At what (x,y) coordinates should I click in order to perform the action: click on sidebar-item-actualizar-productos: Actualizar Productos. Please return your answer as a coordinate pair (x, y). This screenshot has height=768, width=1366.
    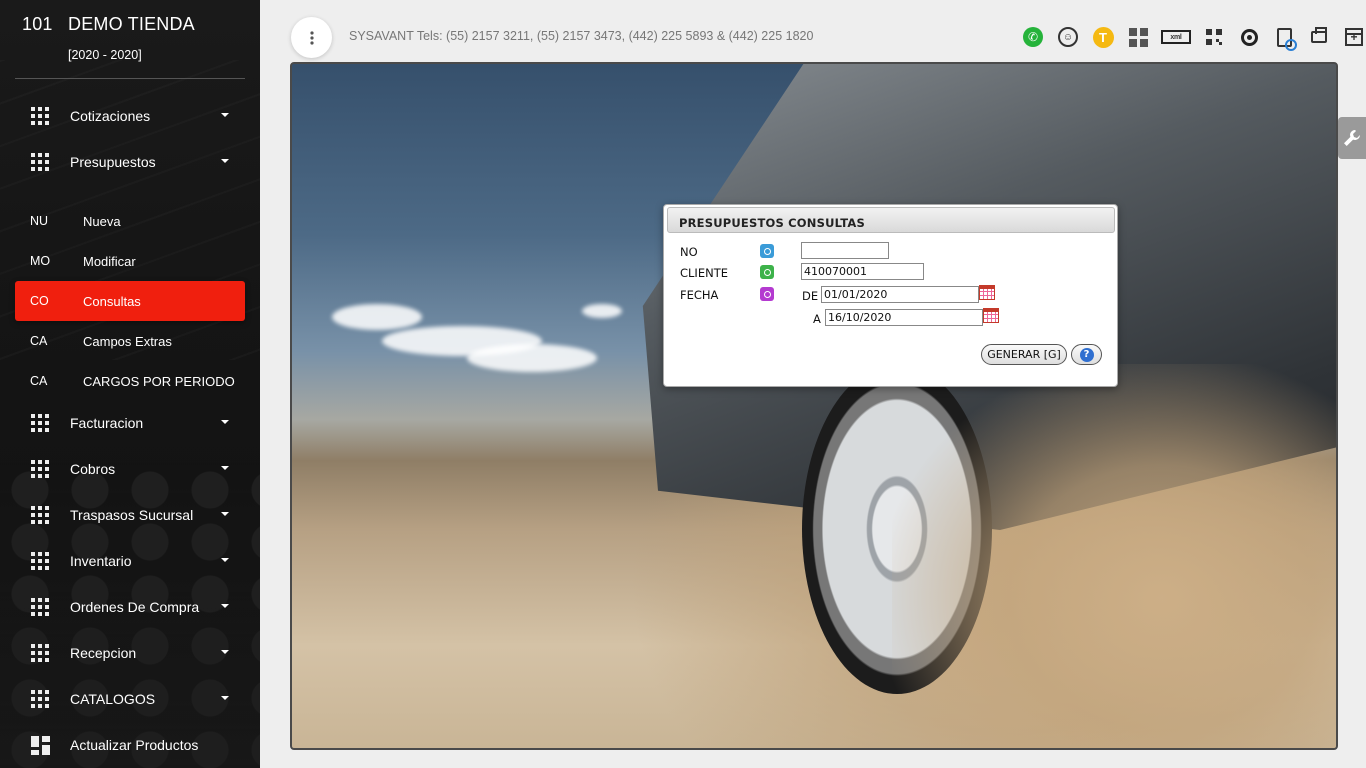
    Looking at the image, I should click on (130, 745).